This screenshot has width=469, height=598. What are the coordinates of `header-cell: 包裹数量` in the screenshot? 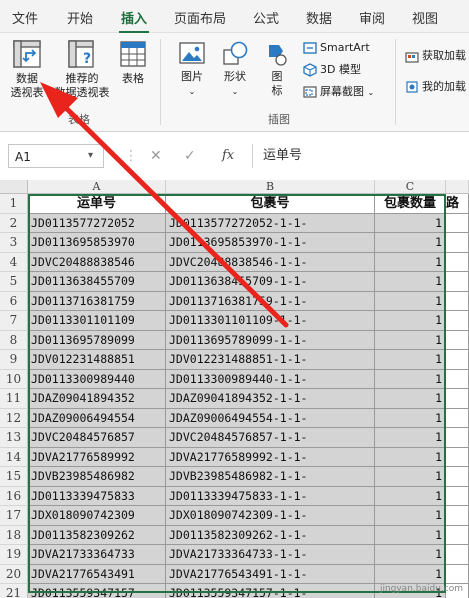 It's located at (410, 204).